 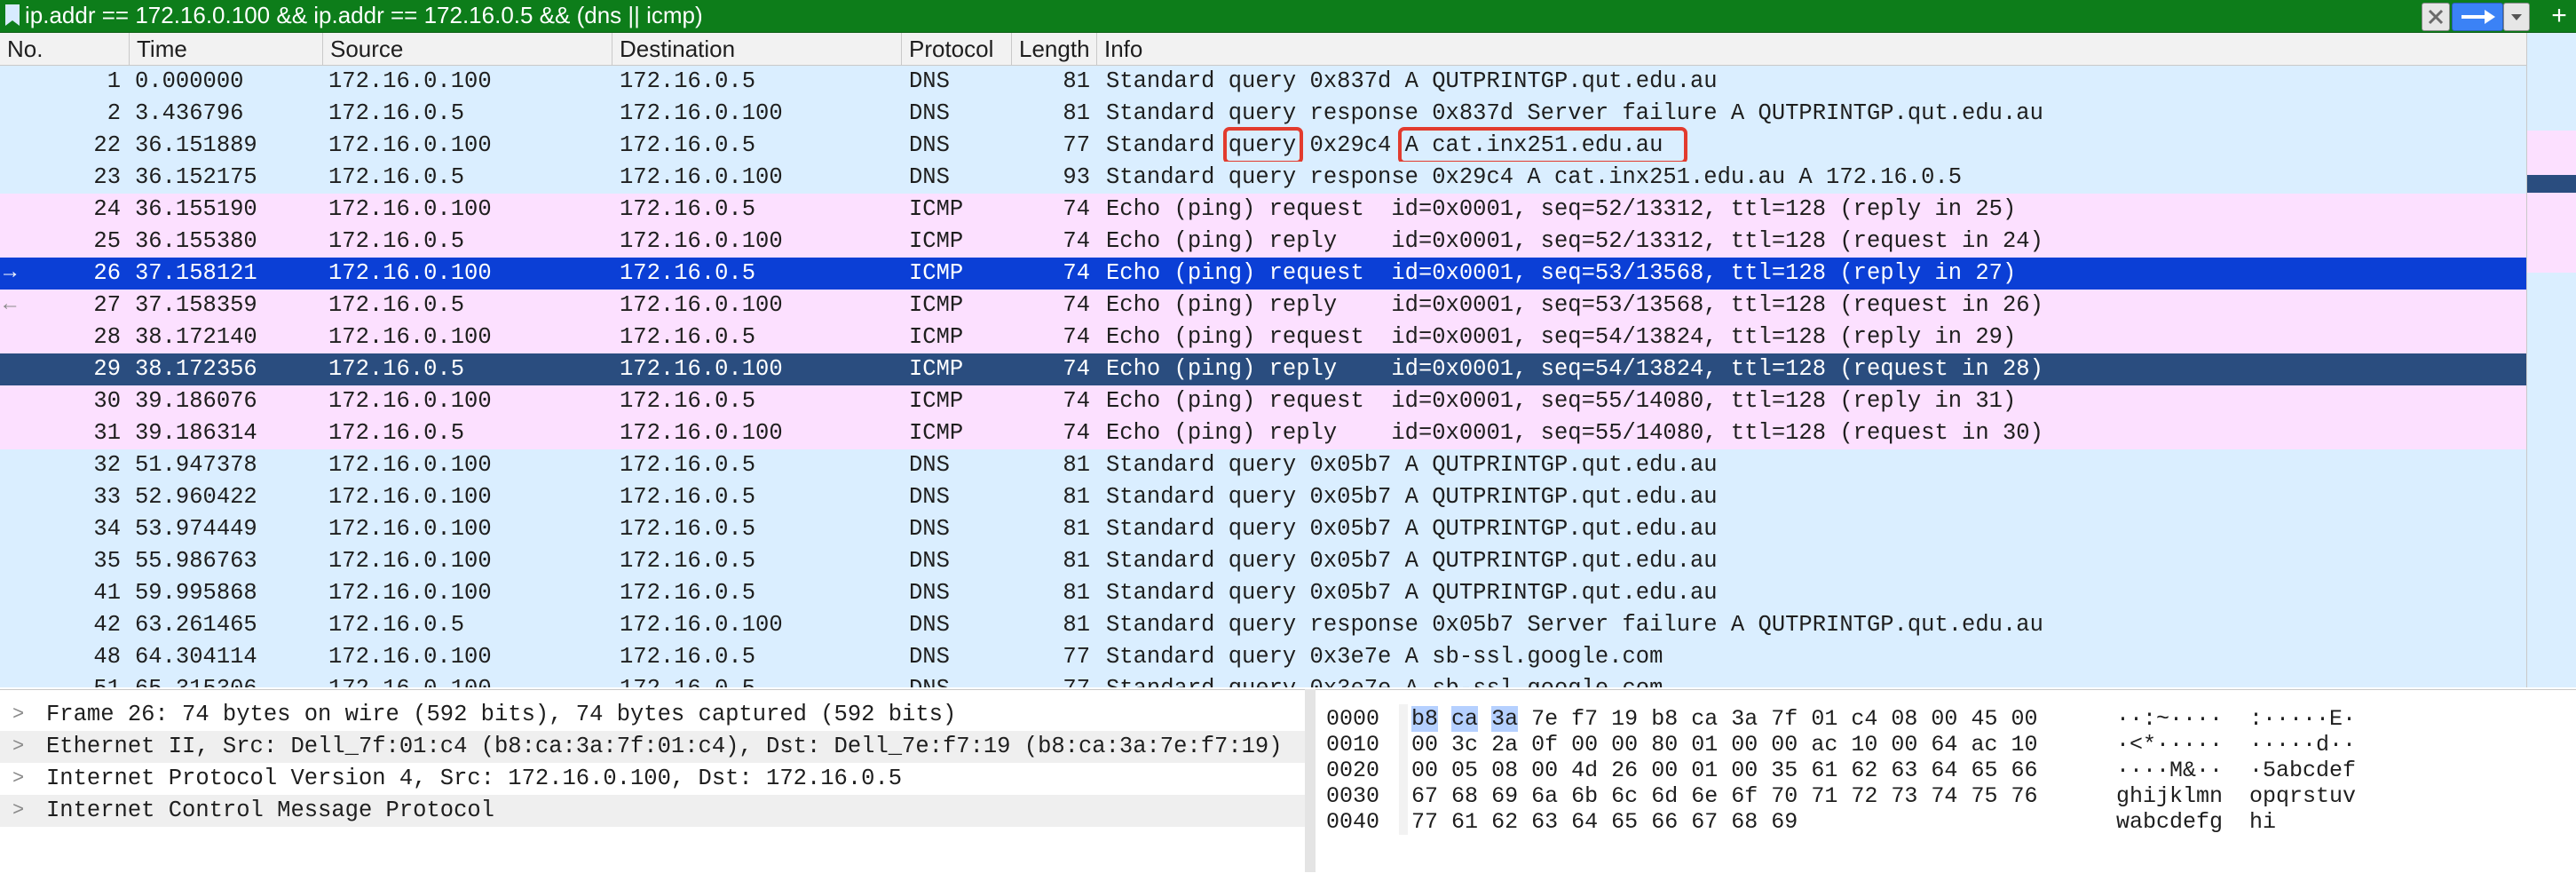 What do you see at coordinates (2516, 17) in the screenshot?
I see `filter-history-dropdown` at bounding box center [2516, 17].